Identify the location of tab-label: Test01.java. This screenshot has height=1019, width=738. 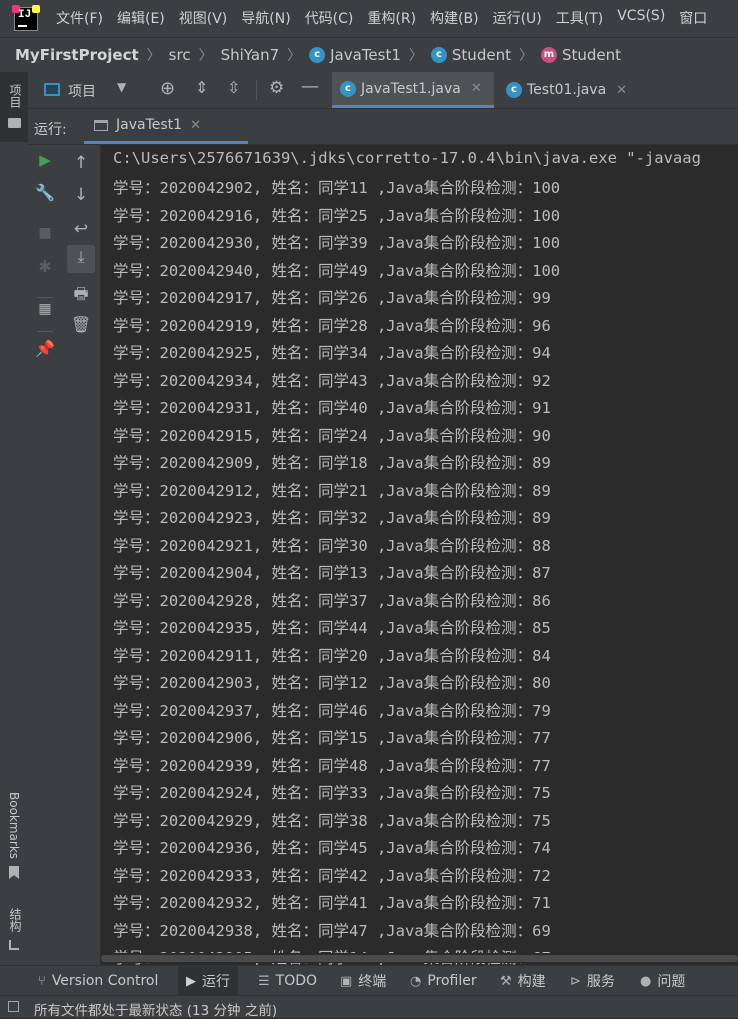
(567, 90).